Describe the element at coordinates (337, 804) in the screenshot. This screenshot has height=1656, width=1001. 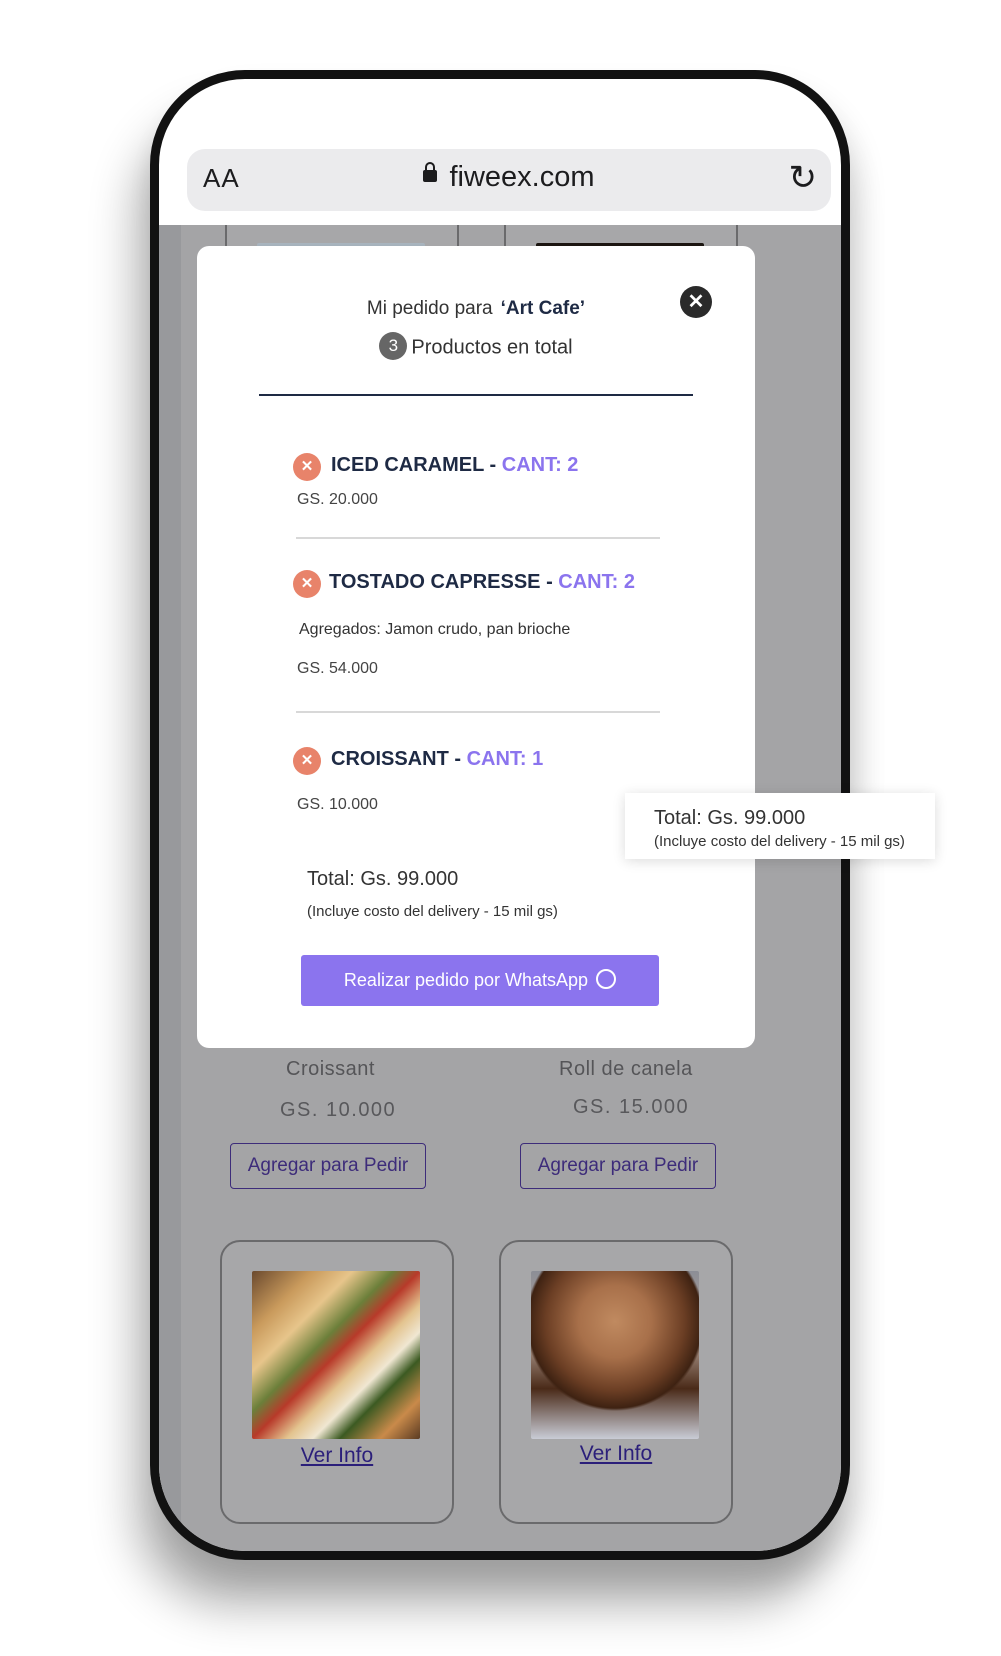
I see `item-price: GS. 10.000` at that location.